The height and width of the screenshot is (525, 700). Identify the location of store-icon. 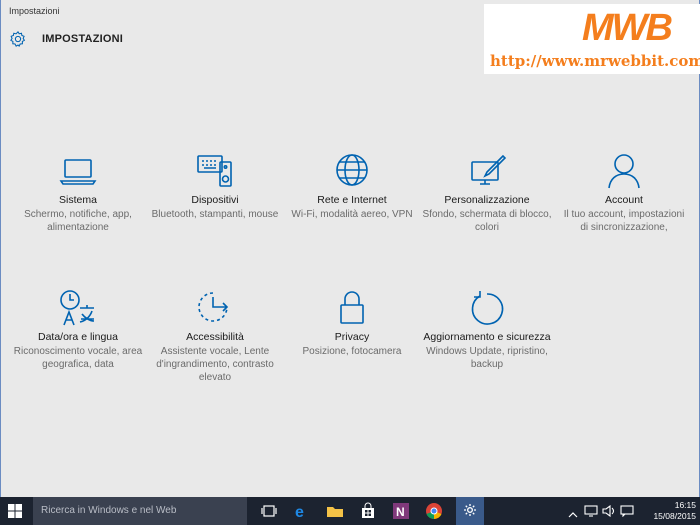
(369, 511).